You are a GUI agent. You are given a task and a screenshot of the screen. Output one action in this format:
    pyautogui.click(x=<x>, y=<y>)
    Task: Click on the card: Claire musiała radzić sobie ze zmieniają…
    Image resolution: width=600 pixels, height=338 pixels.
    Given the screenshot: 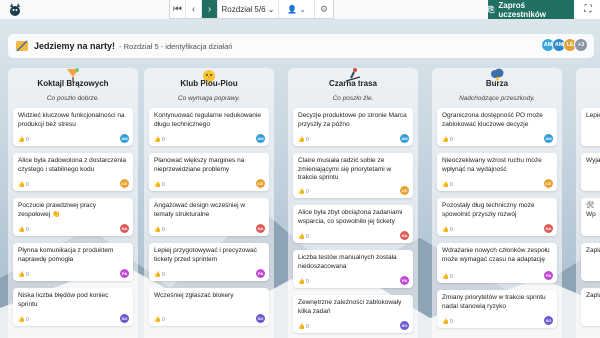 What is the action you would take?
    pyautogui.click(x=353, y=175)
    